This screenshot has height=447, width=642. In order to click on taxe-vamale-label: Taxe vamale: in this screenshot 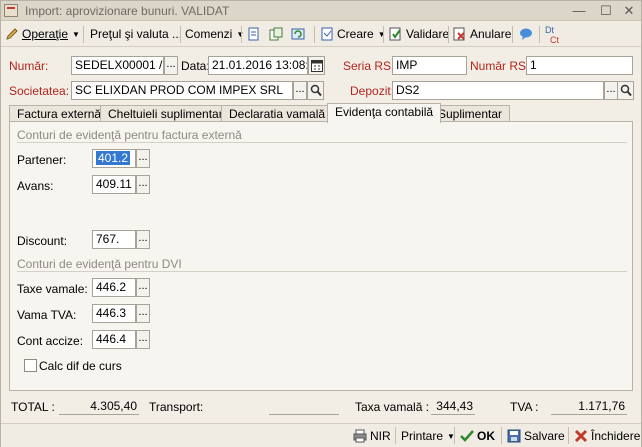, I will do `click(52, 289)`.